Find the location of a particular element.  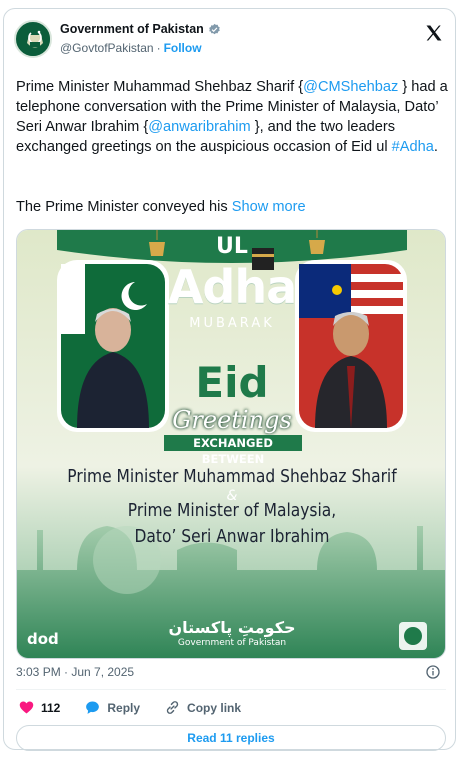

reply-button: Reply is located at coordinates (112, 707).